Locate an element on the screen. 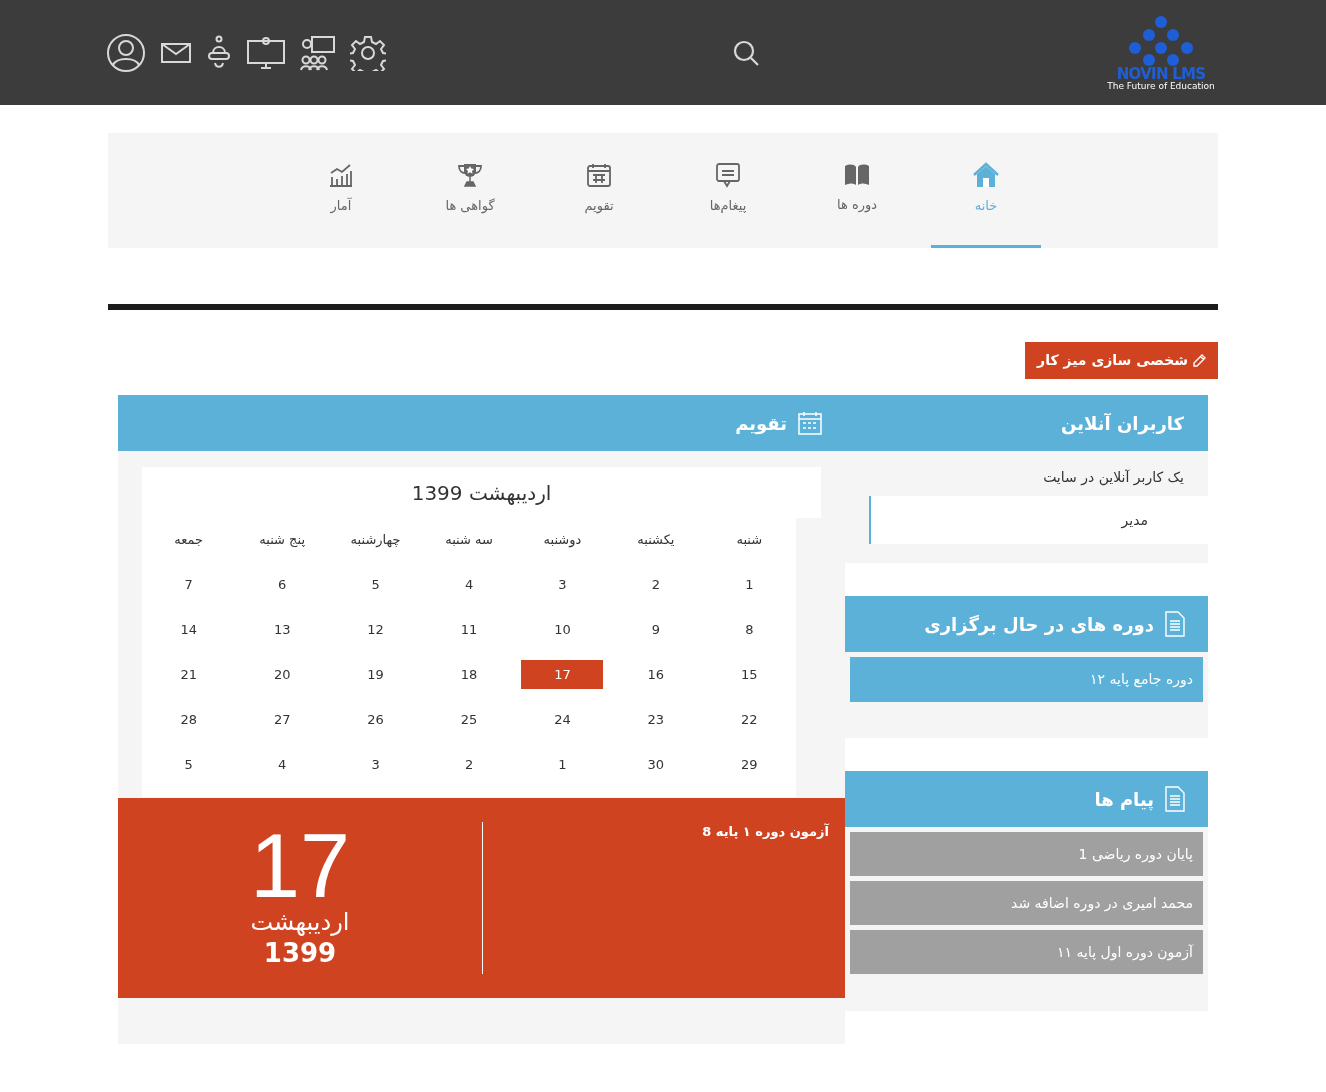 The image size is (1326, 1092). calendar-day: 7 is located at coordinates (188, 584).